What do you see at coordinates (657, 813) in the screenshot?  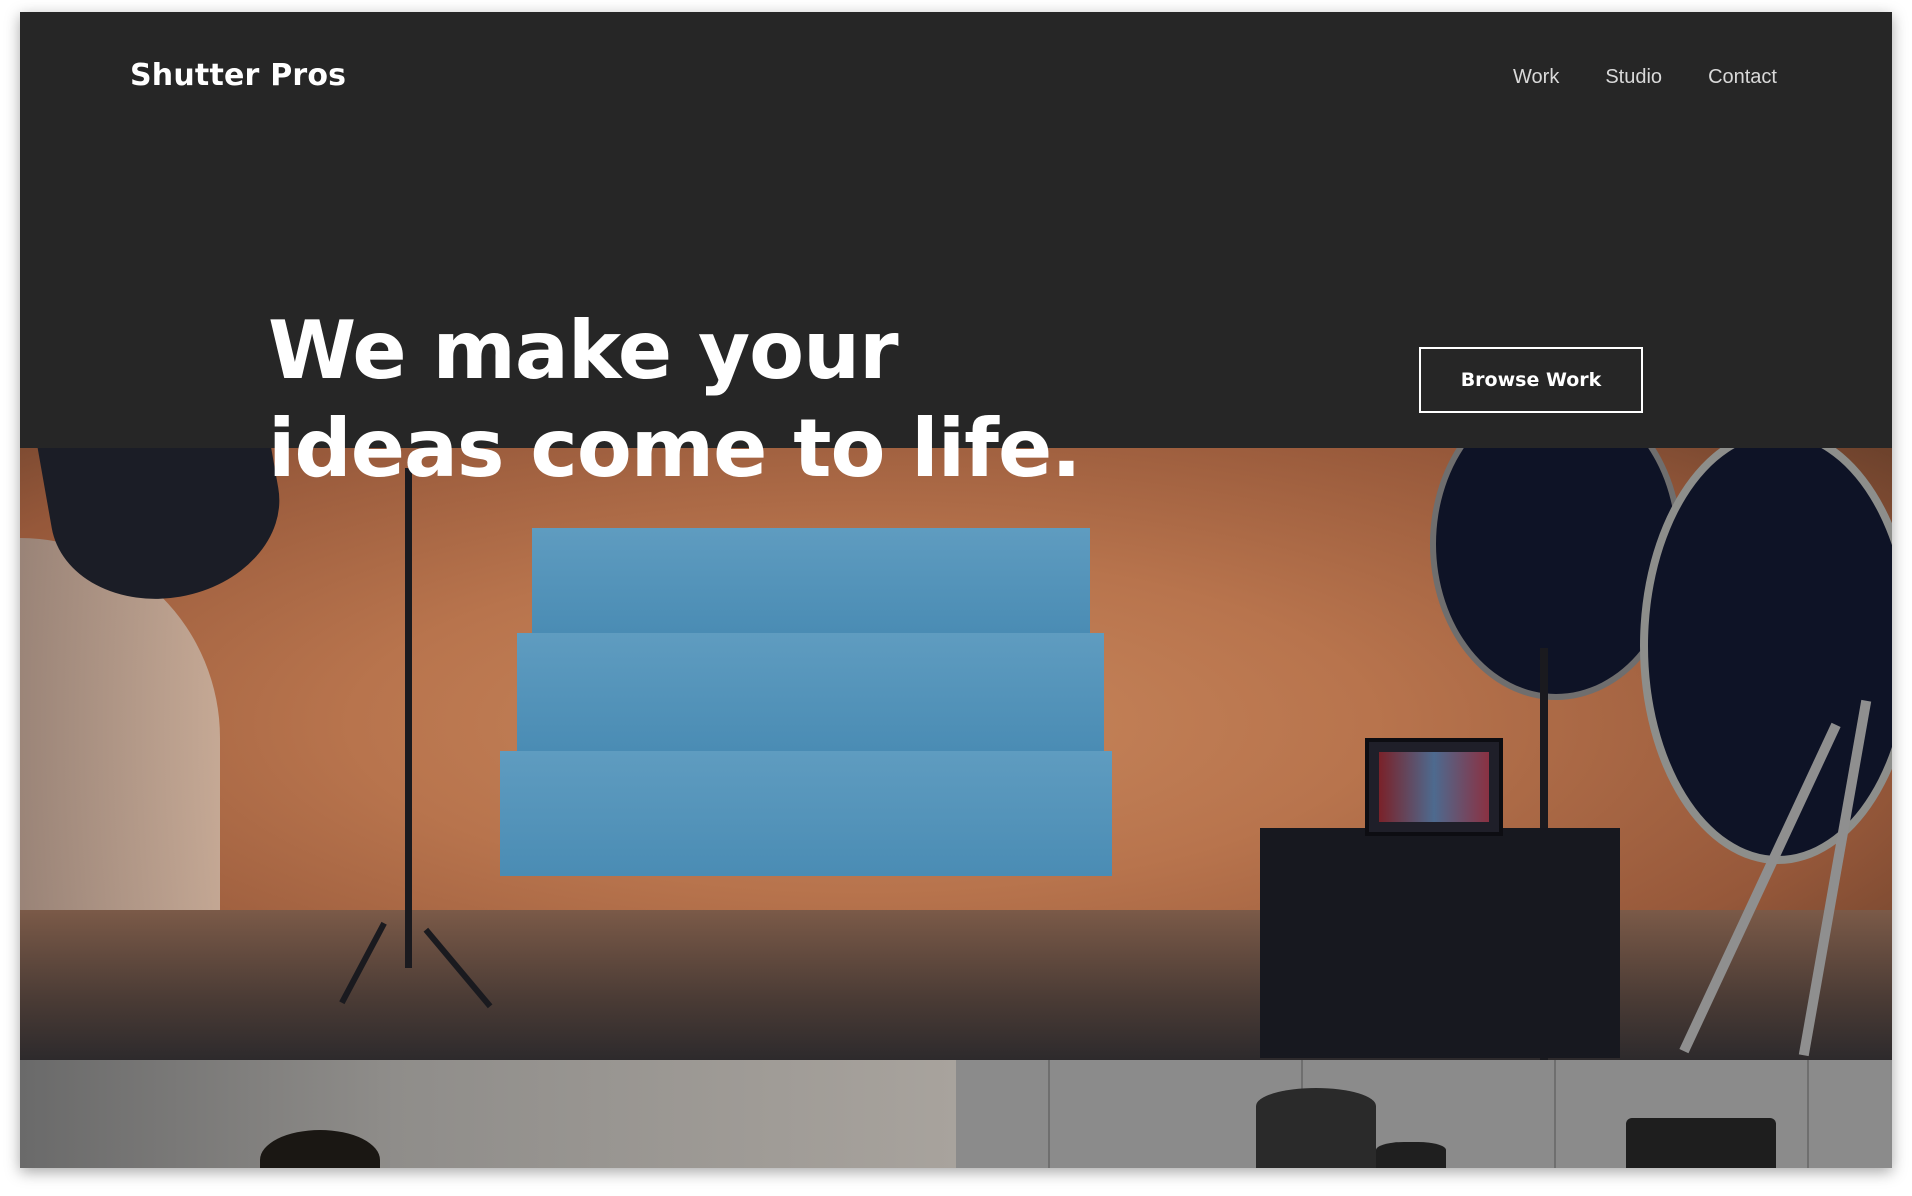 I see `blue-step-bottom-left` at bounding box center [657, 813].